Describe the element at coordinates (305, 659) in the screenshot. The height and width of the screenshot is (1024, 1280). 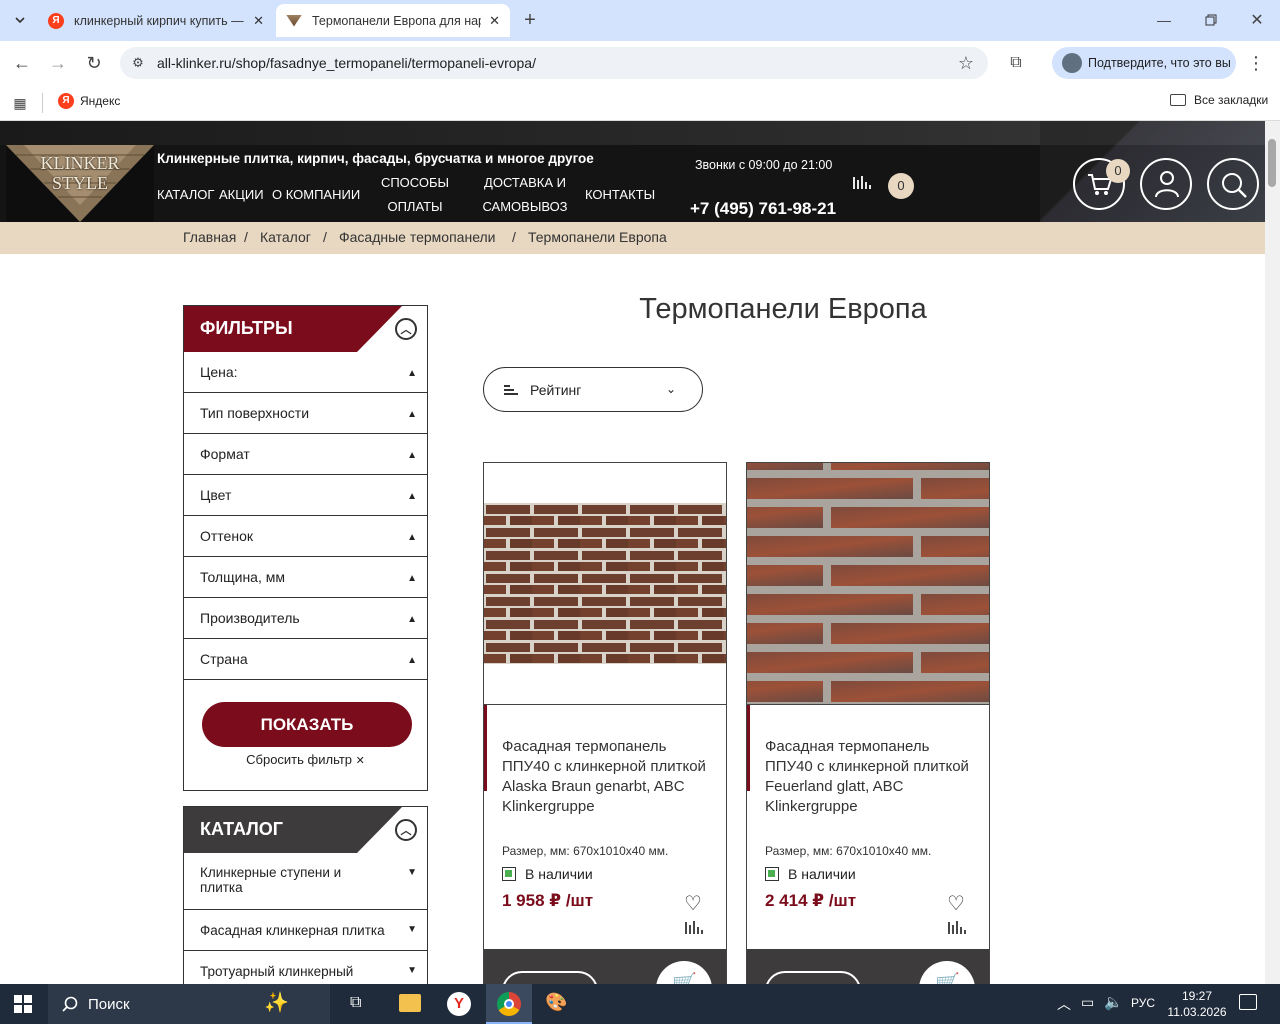
I see `filter-country: Страна ▲` at that location.